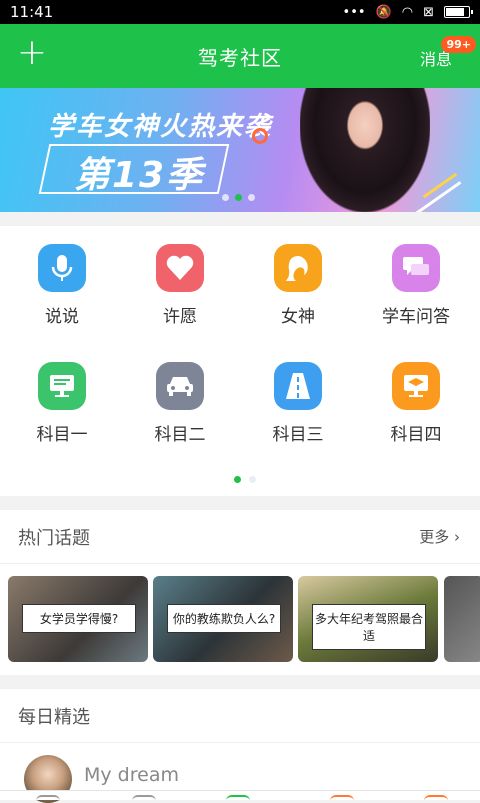 Image resolution: width=480 pixels, height=803 pixels. I want to click on topic-carousel: 女学员学得慢? 你的教练欺负人么? 多大年纪考驾照最合适, so click(240, 619).